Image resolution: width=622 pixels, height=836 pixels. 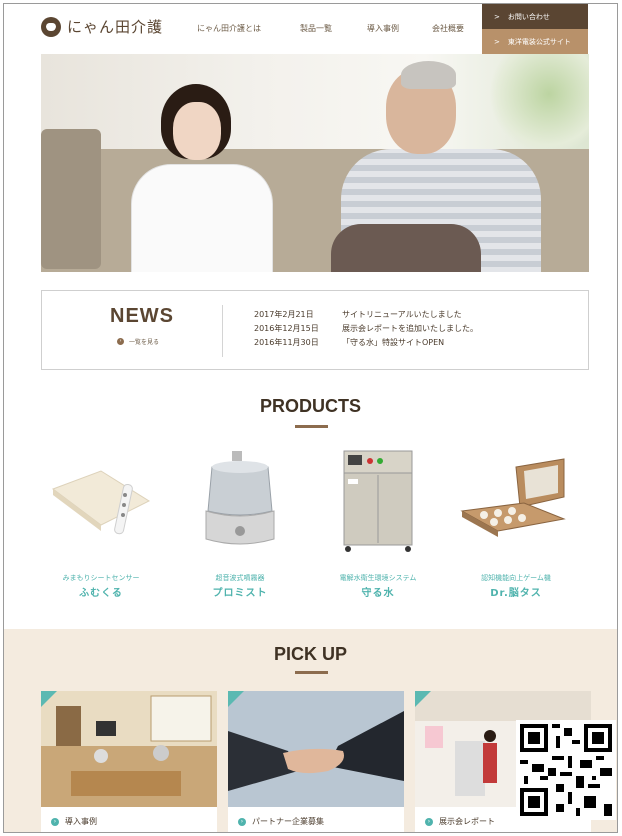 What do you see at coordinates (516, 504) in the screenshot?
I see `game-machine-icon` at bounding box center [516, 504].